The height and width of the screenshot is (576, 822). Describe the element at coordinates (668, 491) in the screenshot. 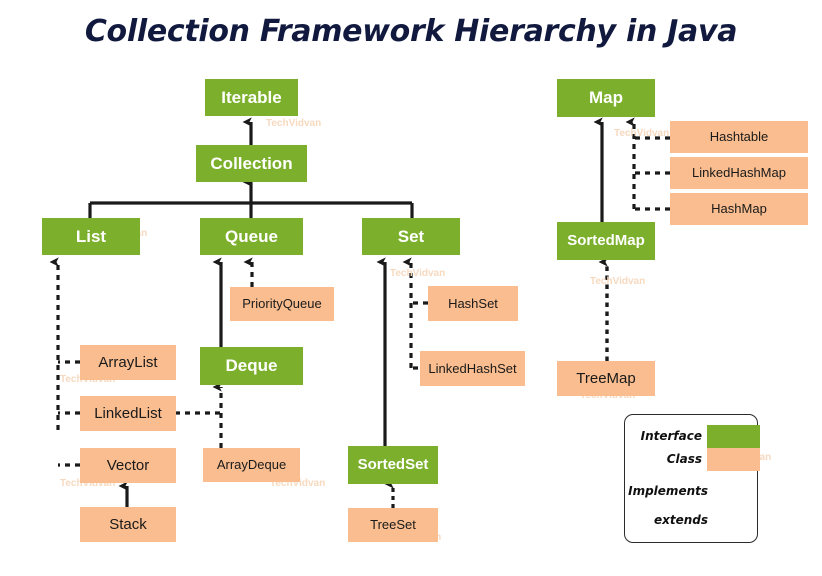

I see `legend-implements-label: Implements` at that location.